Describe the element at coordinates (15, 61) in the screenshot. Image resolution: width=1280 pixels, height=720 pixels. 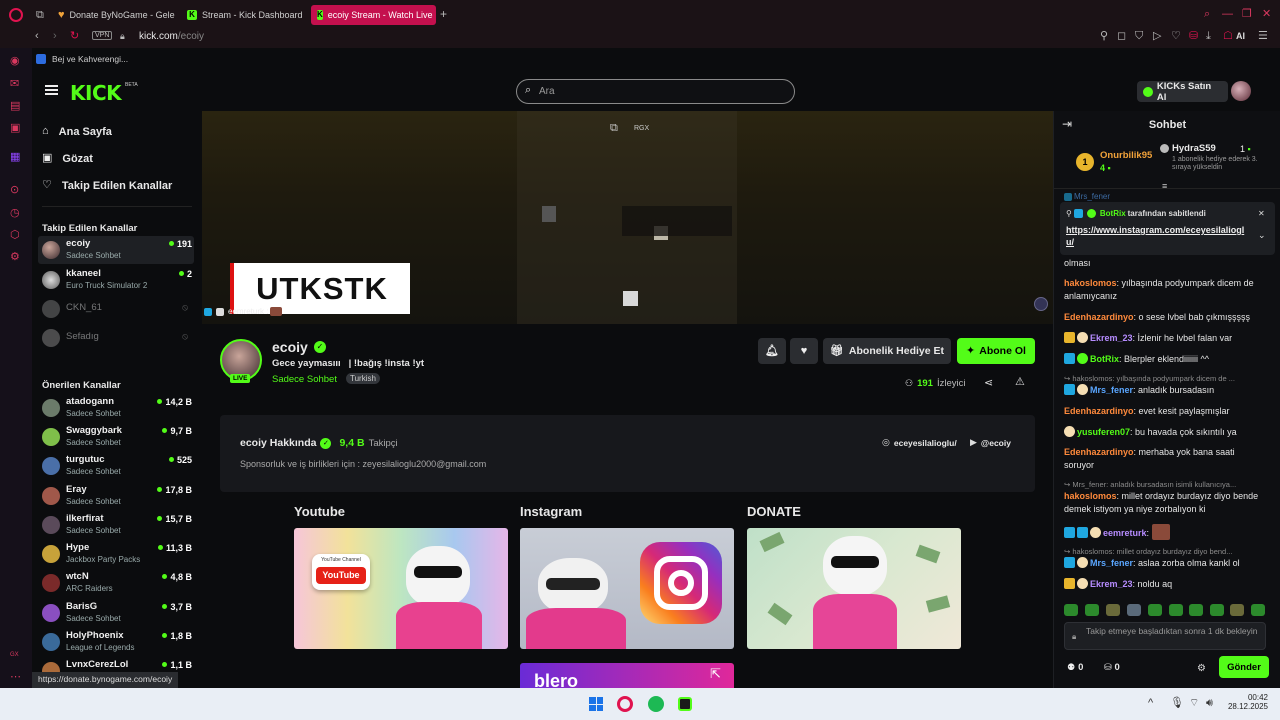
I see `ai-sidebar-icon: ◉` at that location.